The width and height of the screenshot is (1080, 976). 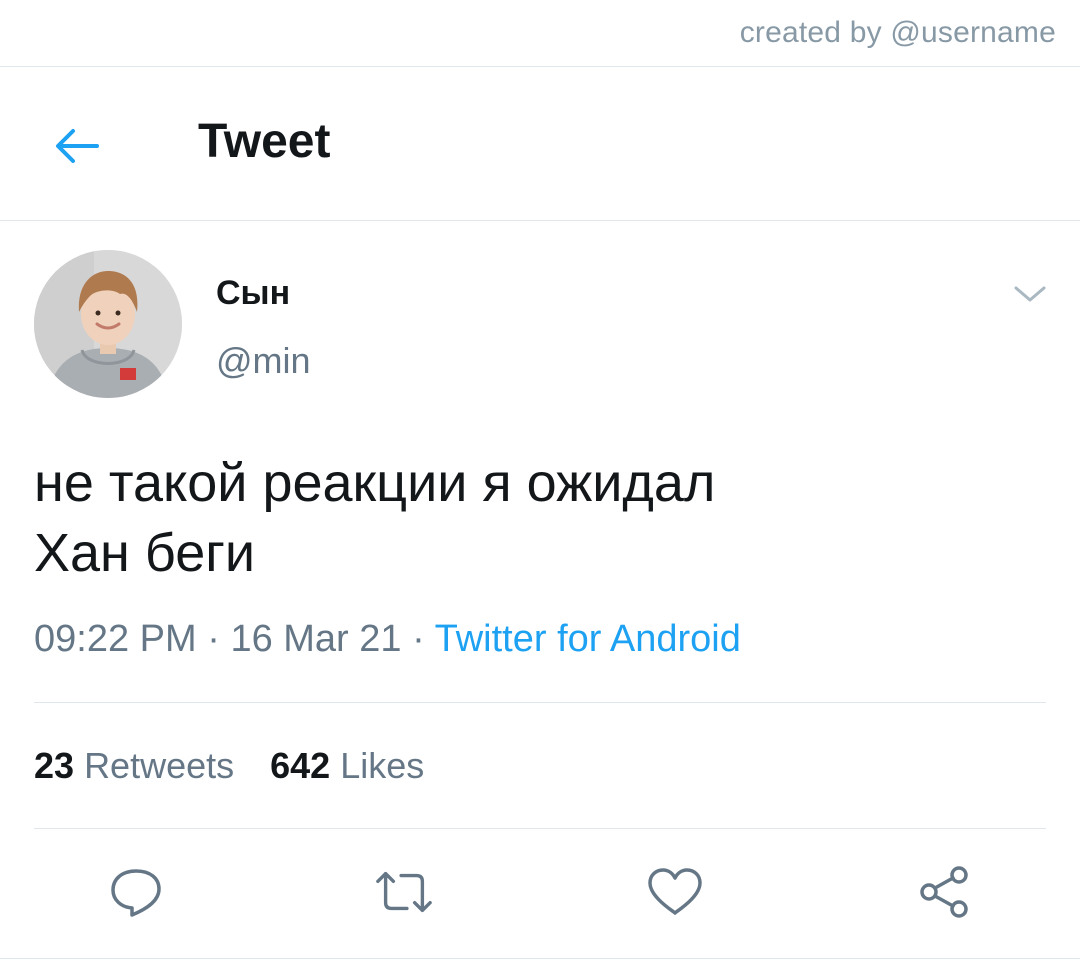 I want to click on heart-icon, so click(x=675, y=891).